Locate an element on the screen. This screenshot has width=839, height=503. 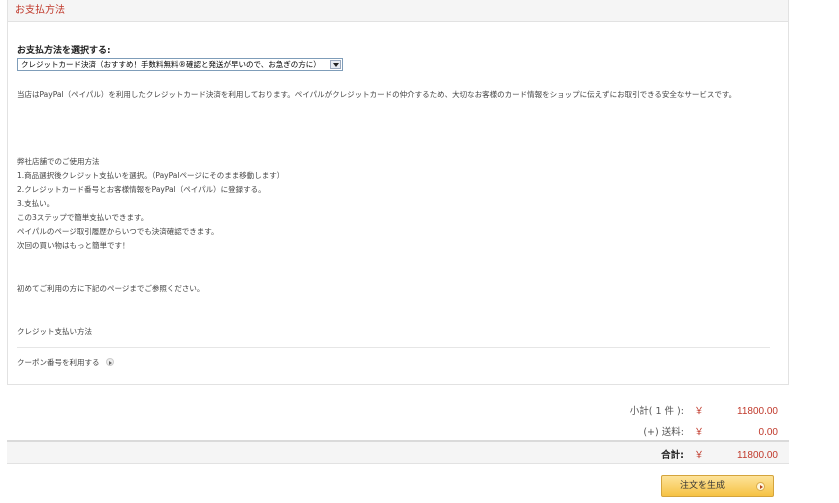
create-order-button: 注文を生成 is located at coordinates (717, 486).